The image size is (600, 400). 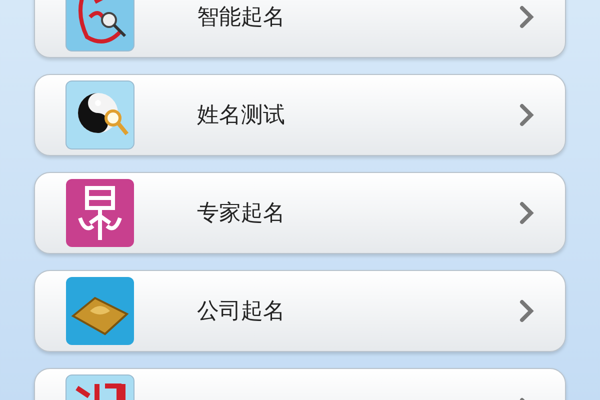 What do you see at coordinates (241, 214) in the screenshot?
I see `menu-label: 专家起名` at bounding box center [241, 214].